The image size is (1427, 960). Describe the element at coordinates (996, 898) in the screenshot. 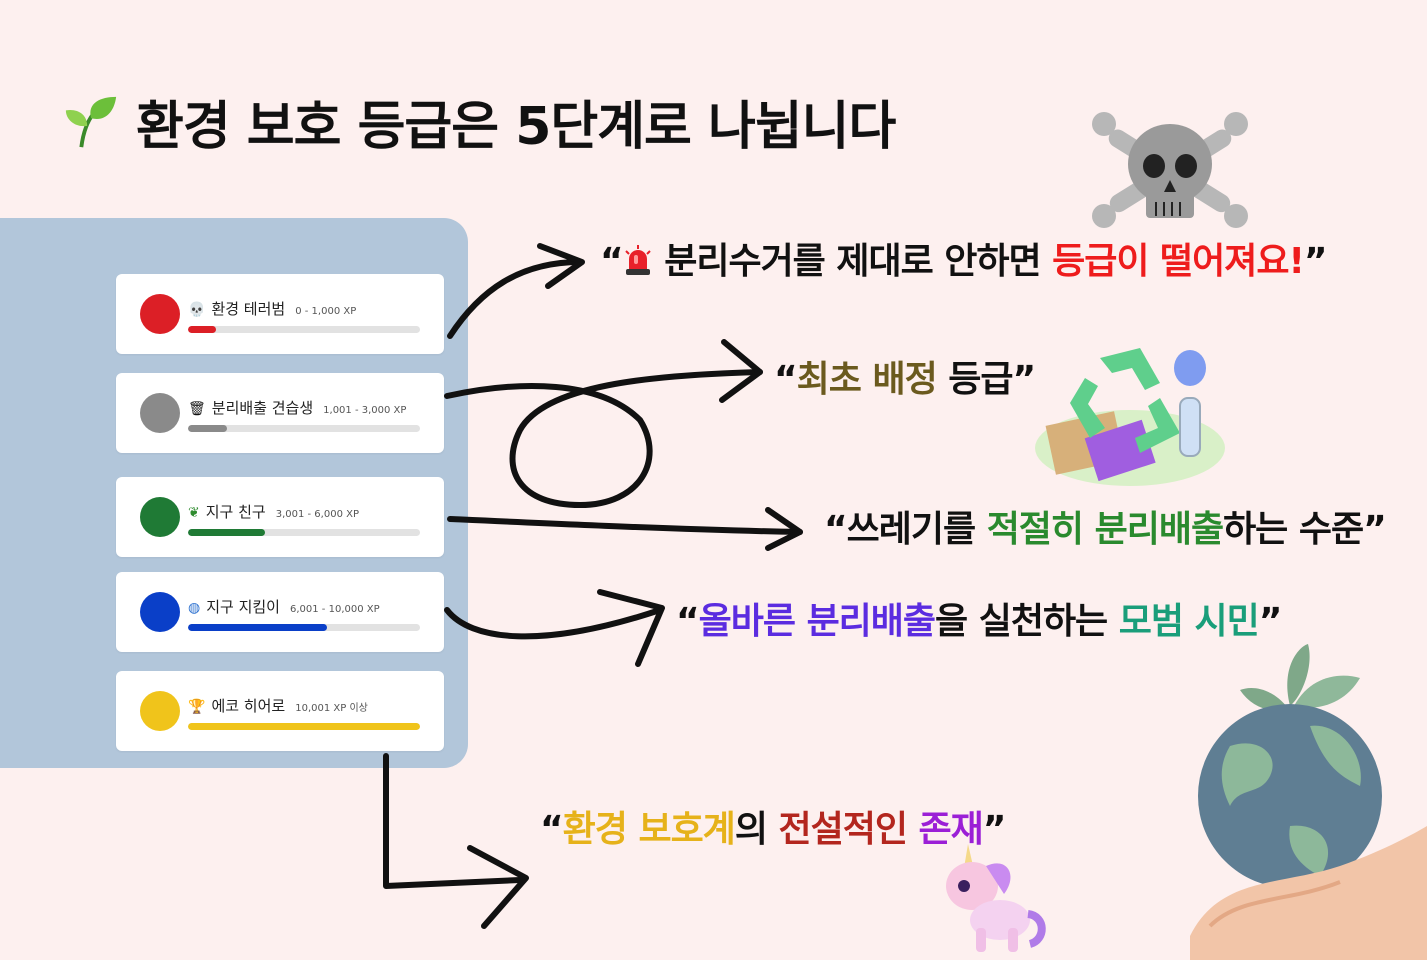

I see `unicorn-icon` at that location.